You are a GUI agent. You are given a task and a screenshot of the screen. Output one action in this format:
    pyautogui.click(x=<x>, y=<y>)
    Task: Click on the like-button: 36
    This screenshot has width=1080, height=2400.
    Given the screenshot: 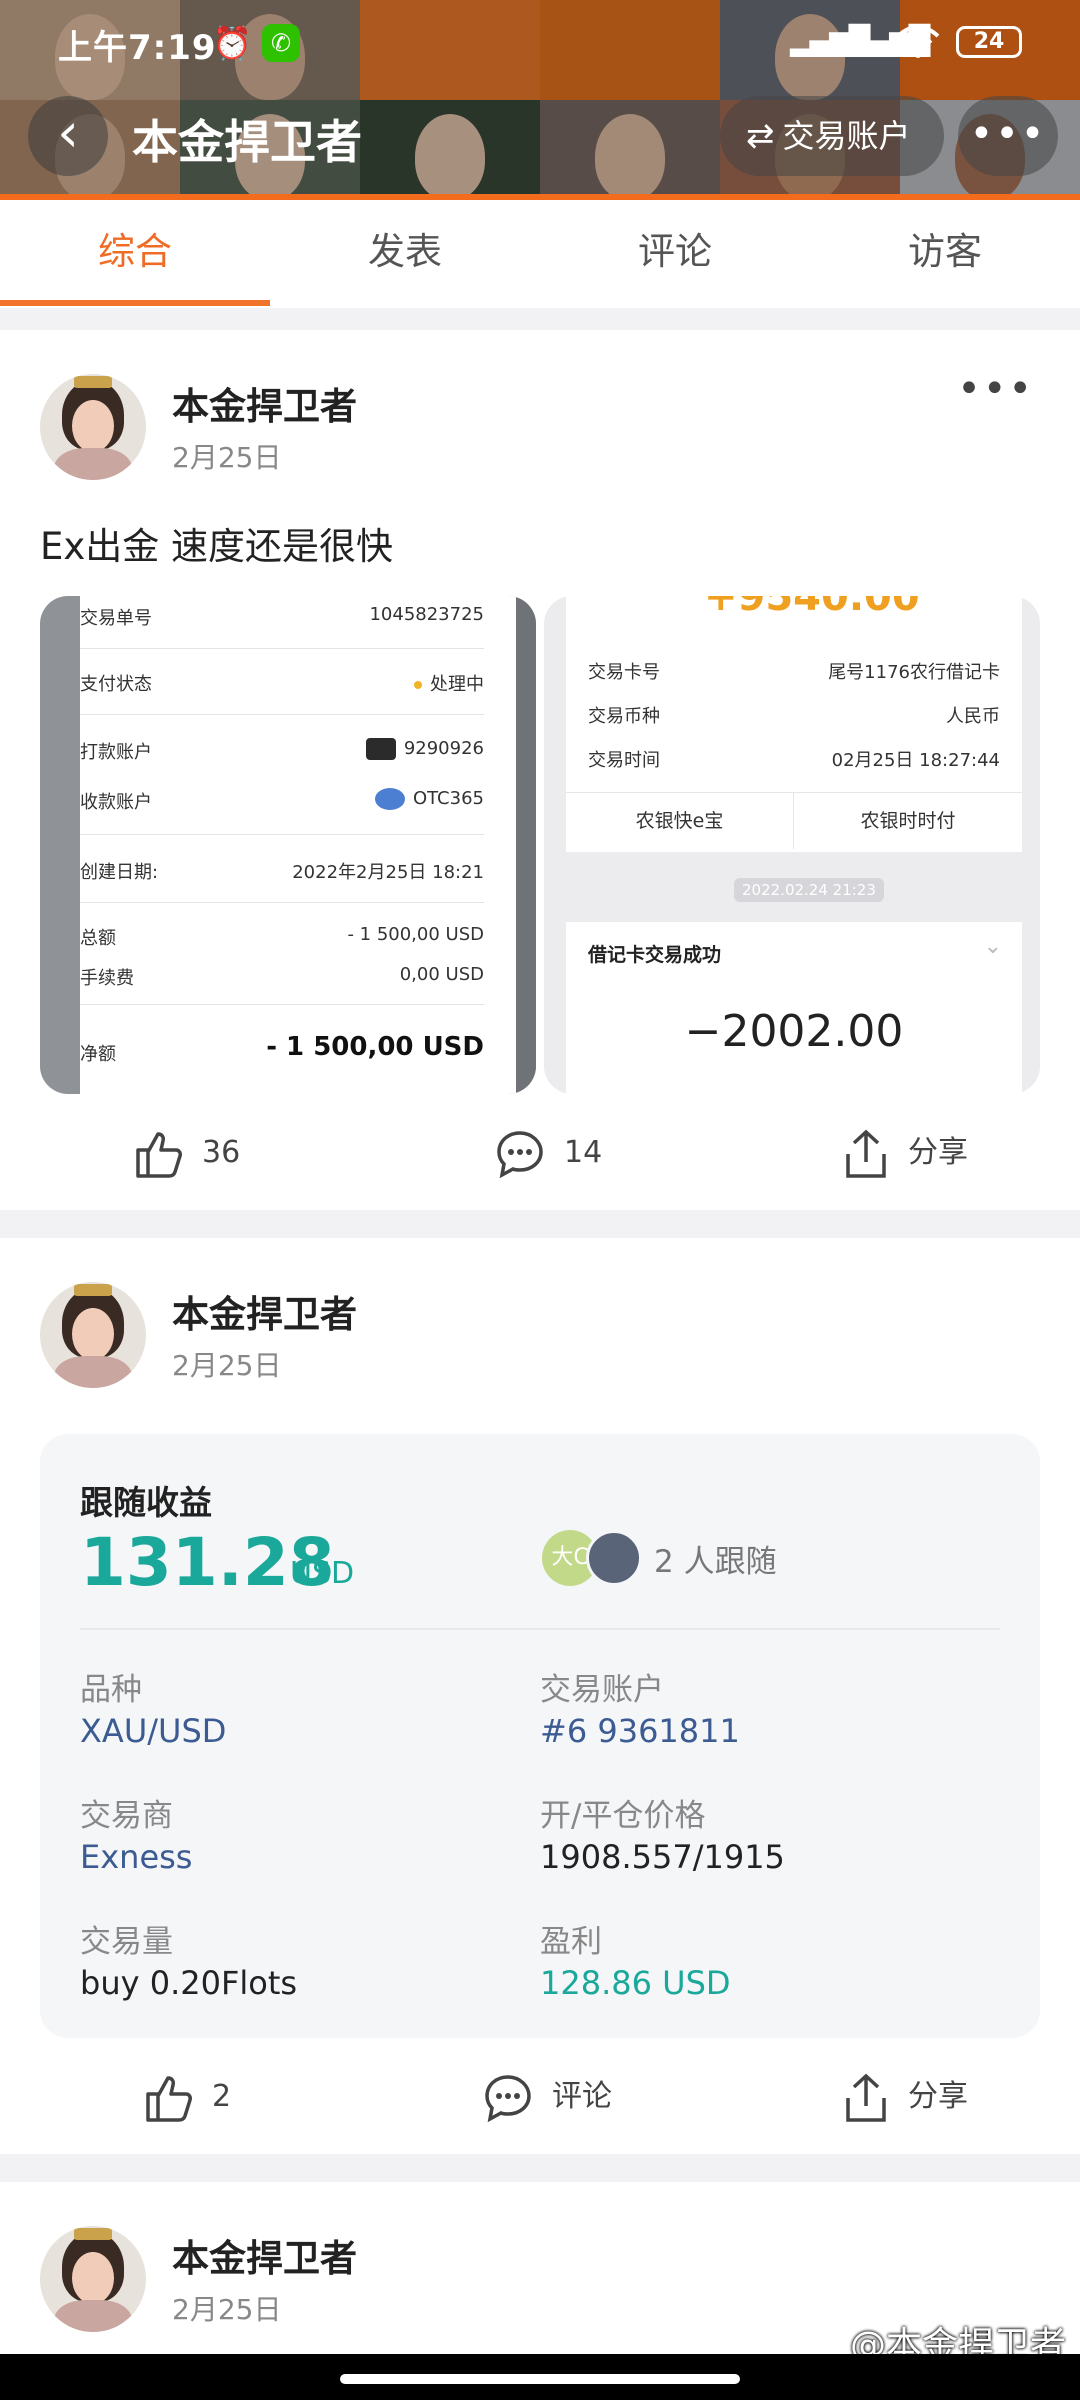 What is the action you would take?
    pyautogui.click(x=186, y=1153)
    